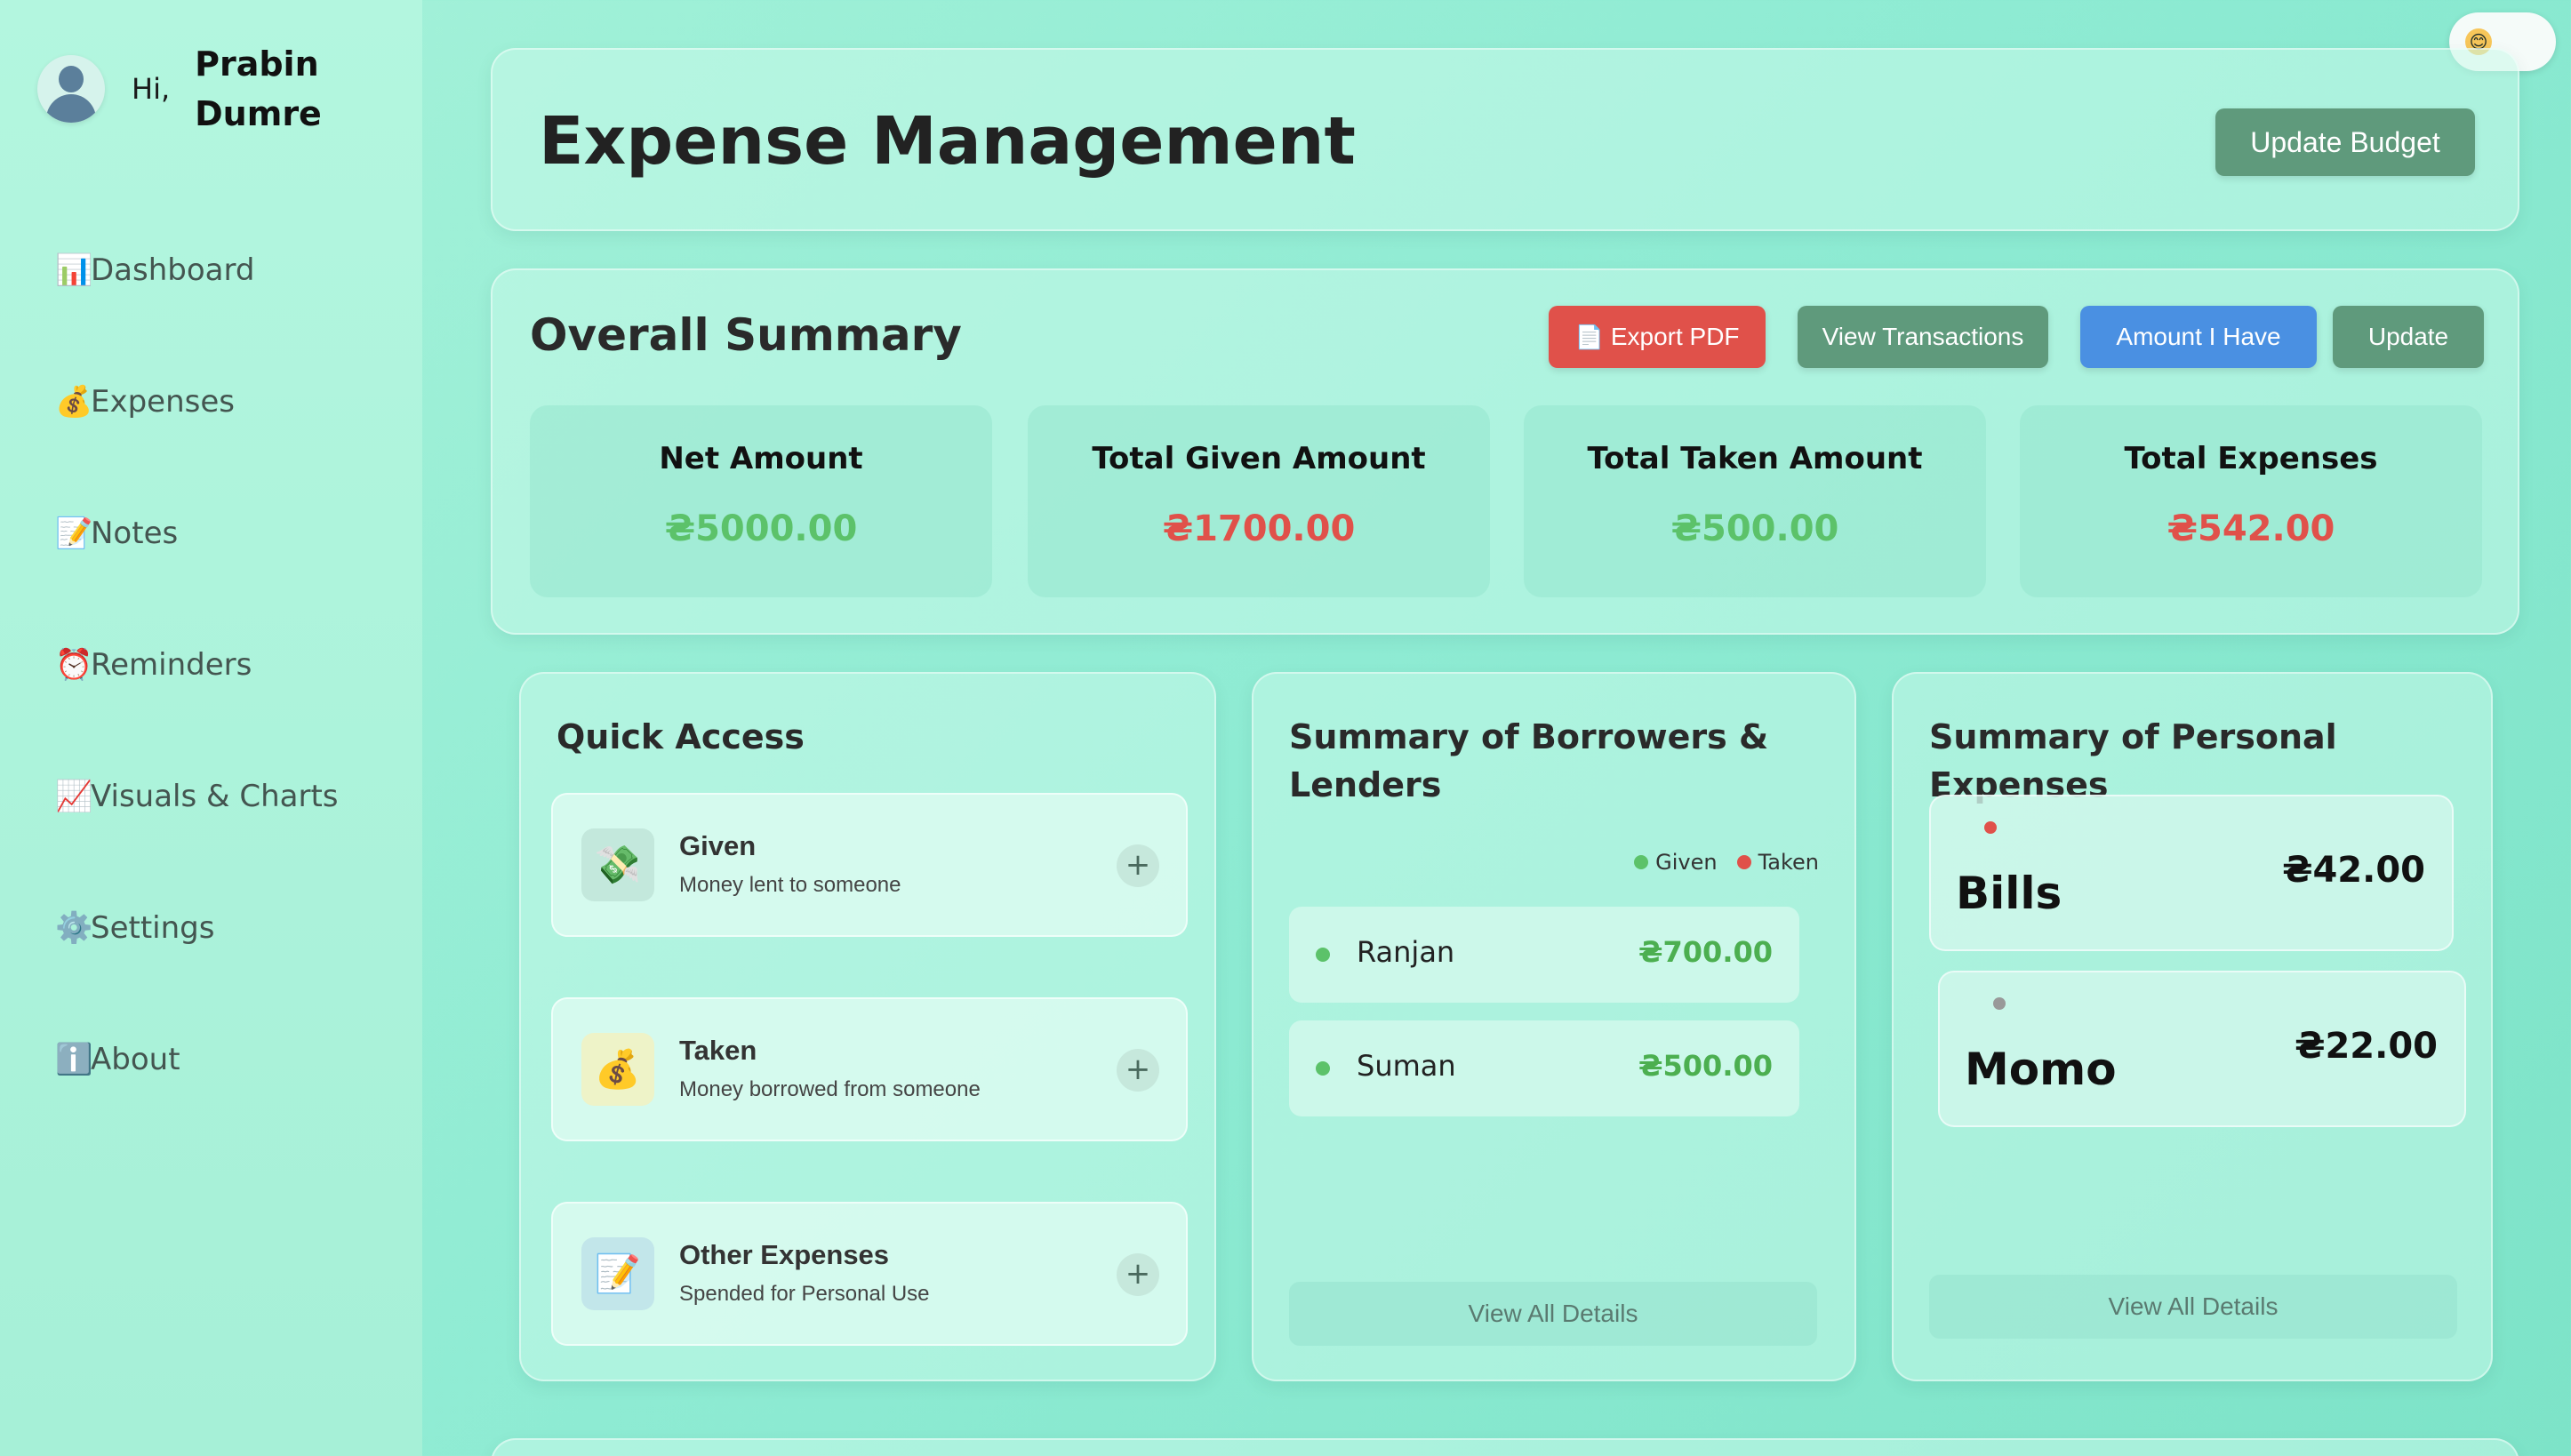 This screenshot has width=2571, height=1456. I want to click on quick-access-item-title: Taken, so click(718, 1050).